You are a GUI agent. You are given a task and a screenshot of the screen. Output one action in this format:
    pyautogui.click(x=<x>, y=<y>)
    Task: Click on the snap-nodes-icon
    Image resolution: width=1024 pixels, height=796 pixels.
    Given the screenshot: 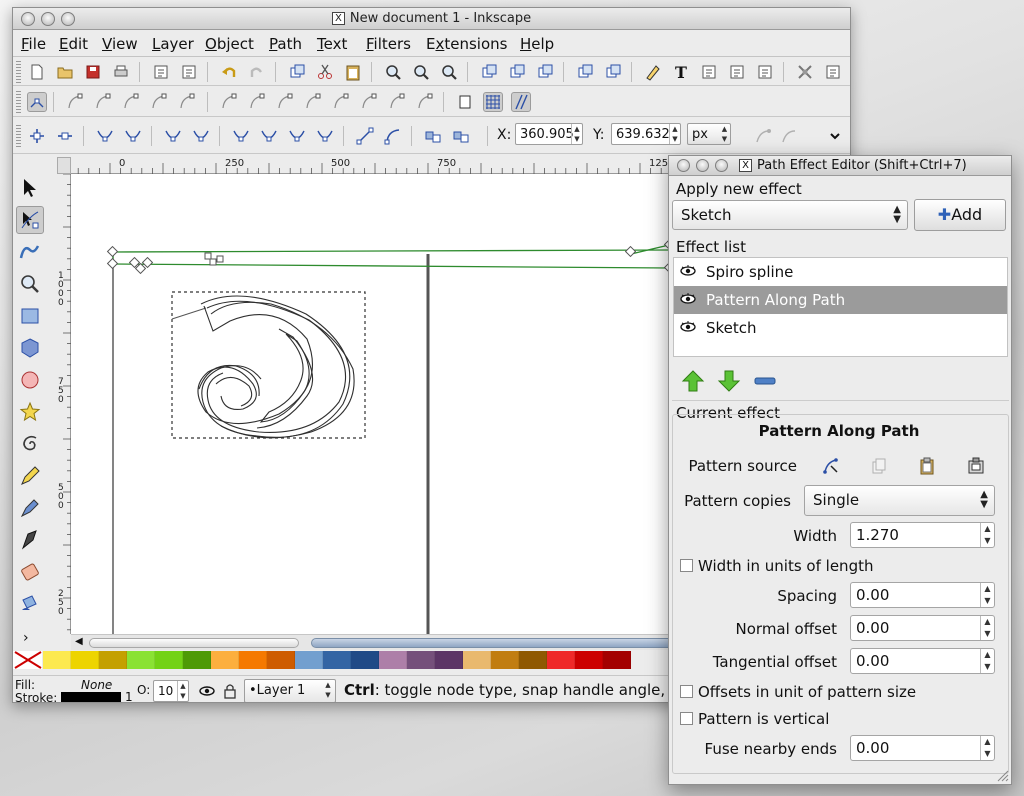 What is the action you would take?
    pyautogui.click(x=229, y=102)
    